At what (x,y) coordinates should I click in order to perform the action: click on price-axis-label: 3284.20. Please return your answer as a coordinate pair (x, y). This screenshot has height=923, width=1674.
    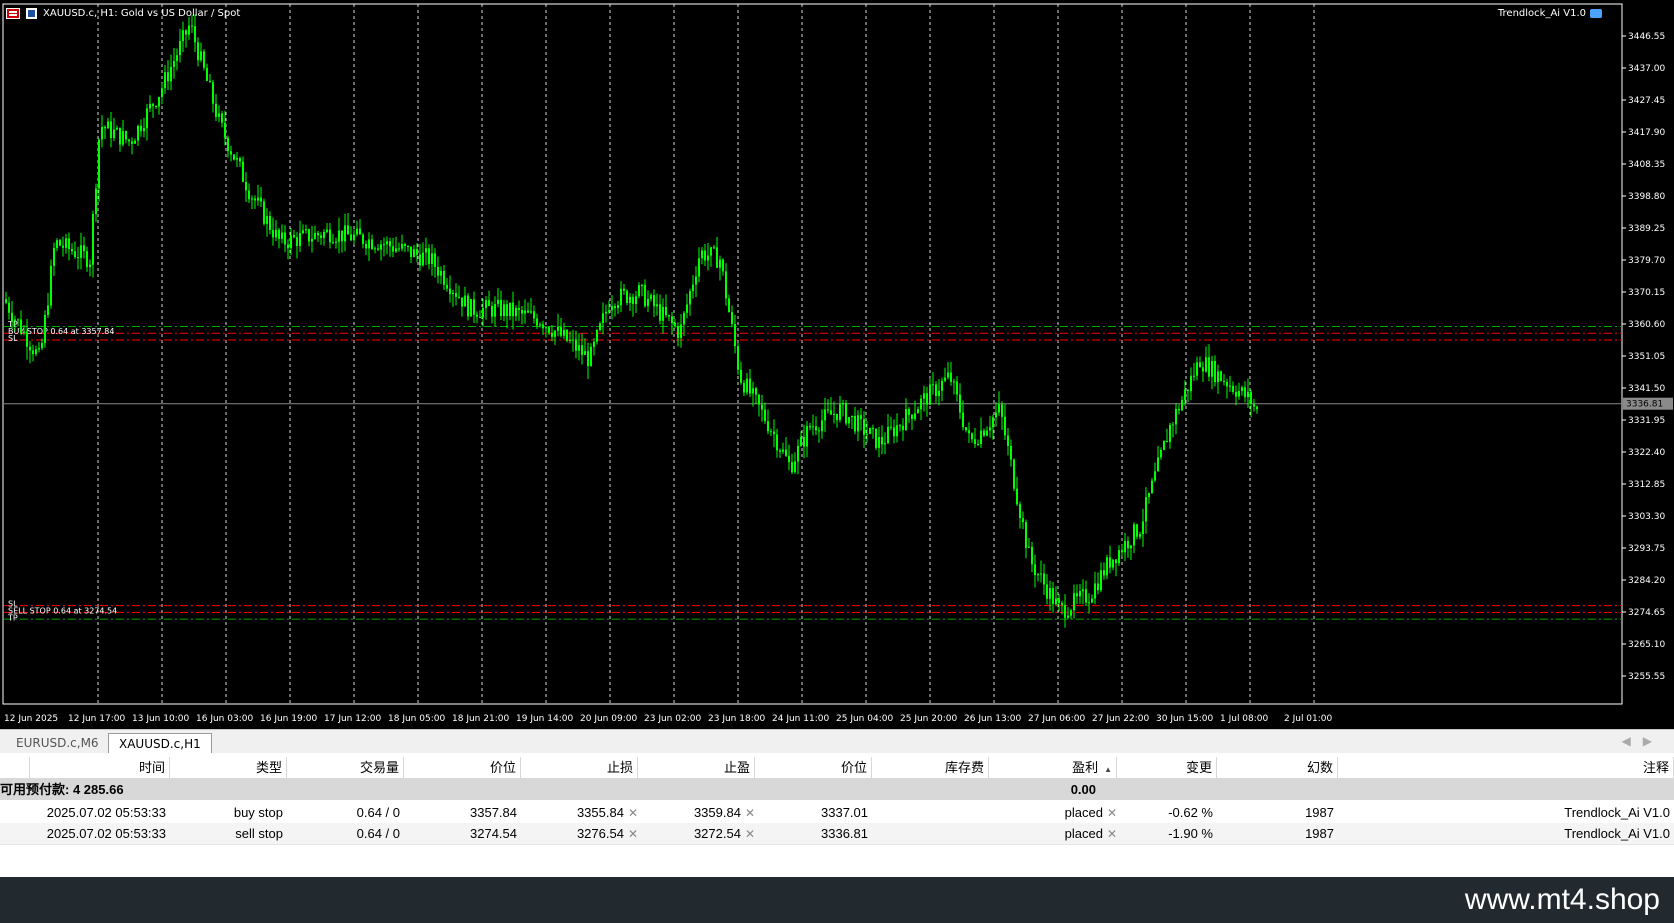
    Looking at the image, I should click on (1646, 581).